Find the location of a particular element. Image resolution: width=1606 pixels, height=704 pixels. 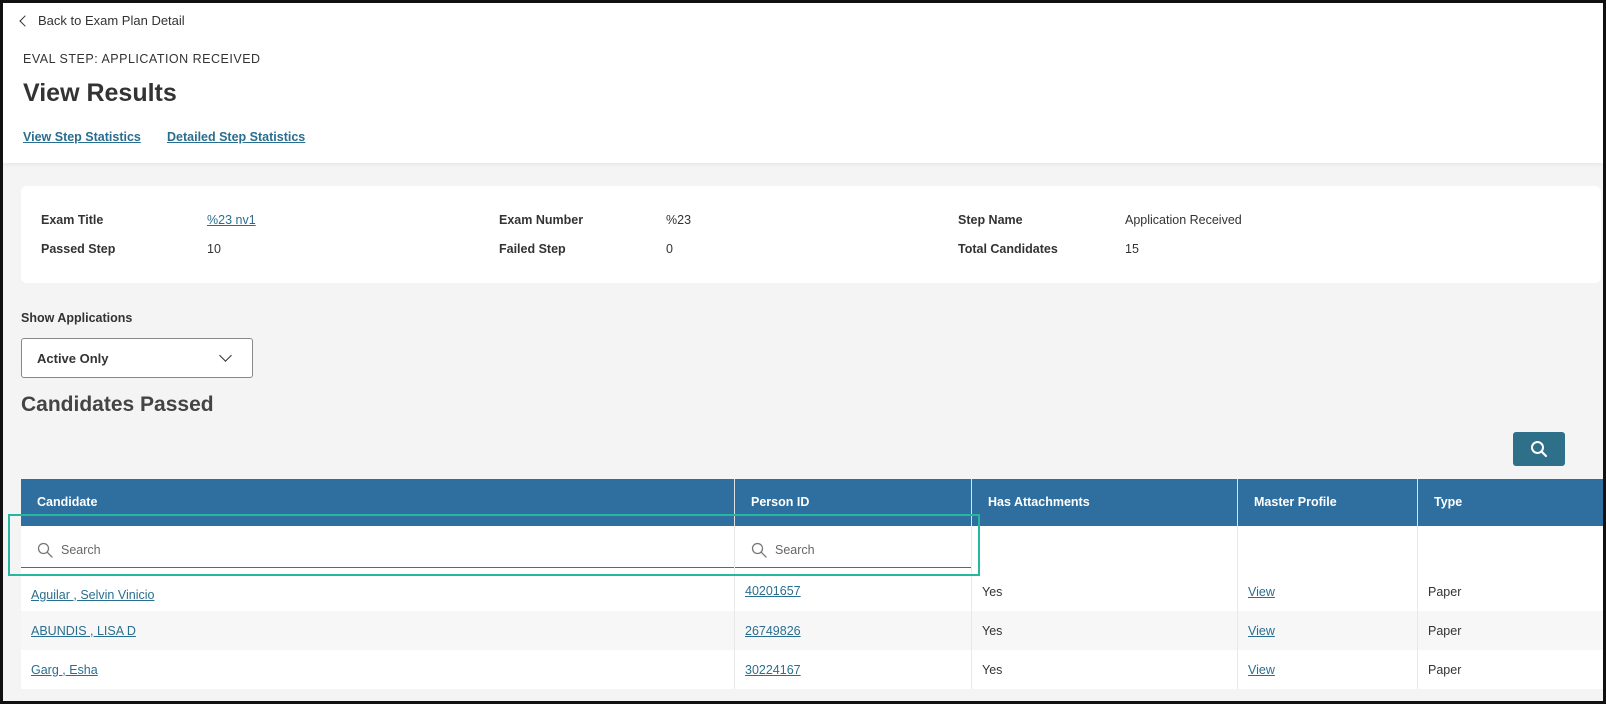

back-link-label: Back to Exam Plan Detail is located at coordinates (111, 20).